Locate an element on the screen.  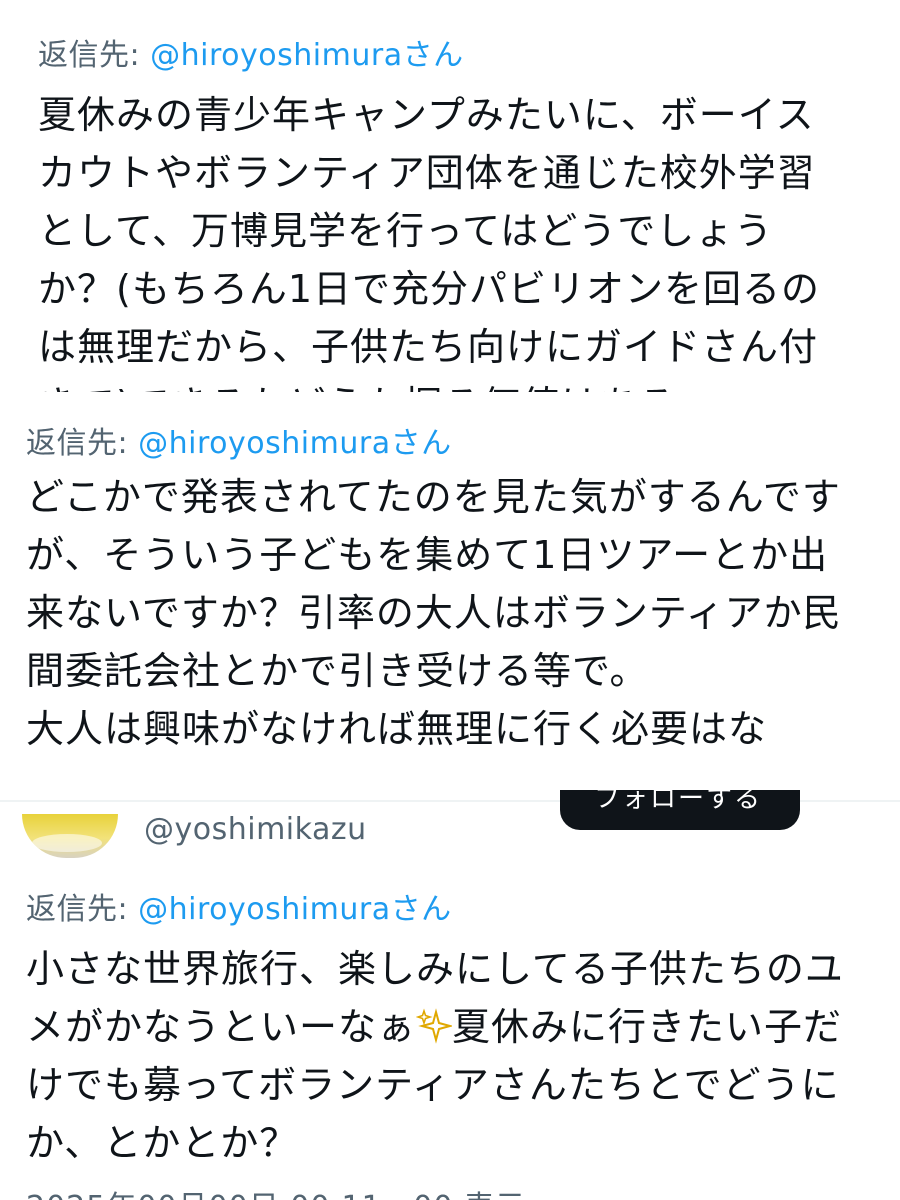
follow-button-label: フォローする is located at coordinates (678, 799).